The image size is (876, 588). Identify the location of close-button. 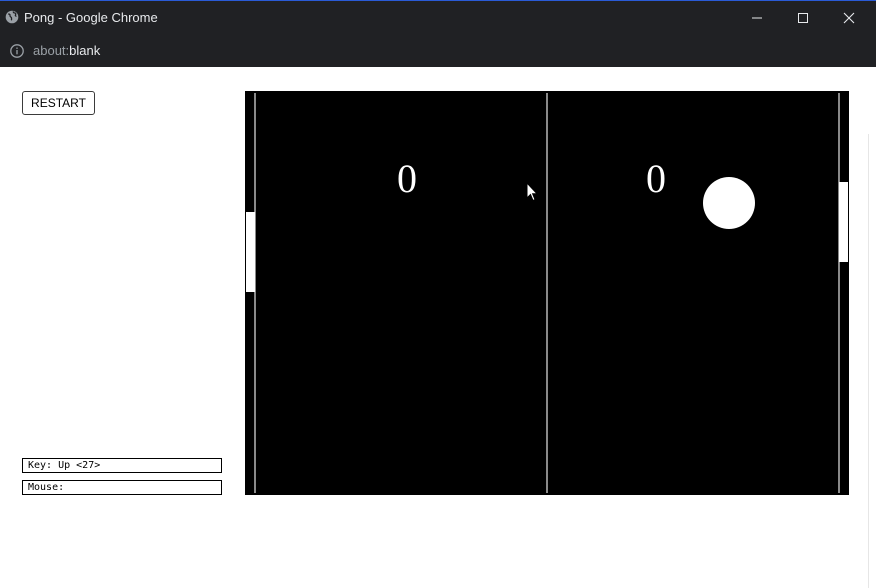
(849, 18).